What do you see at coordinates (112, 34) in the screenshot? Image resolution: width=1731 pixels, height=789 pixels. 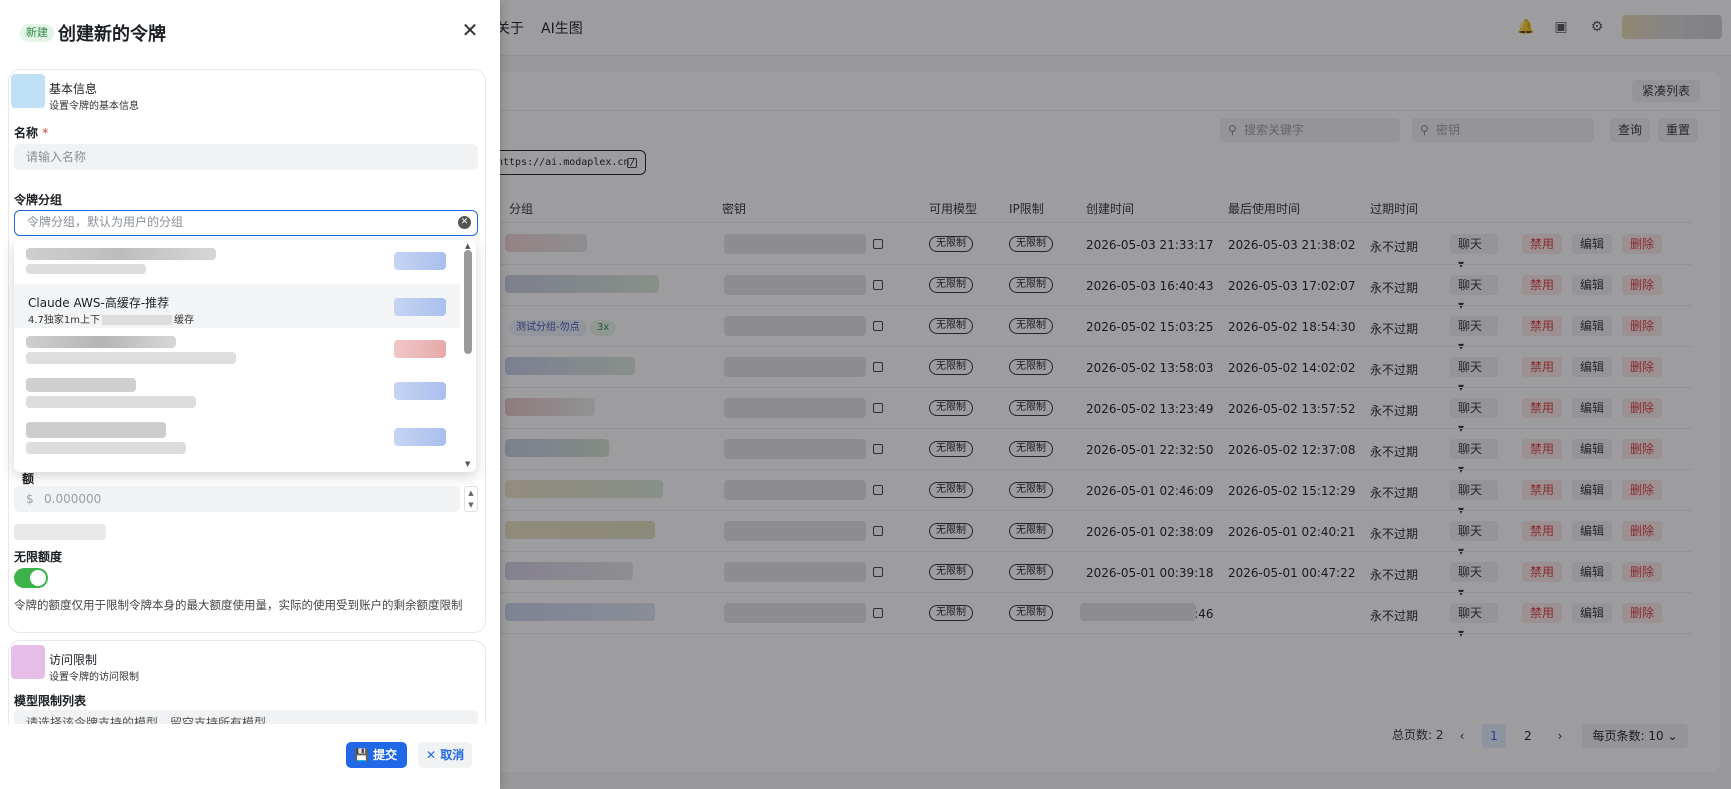 I see `sheet-title: 创建新的令牌` at bounding box center [112, 34].